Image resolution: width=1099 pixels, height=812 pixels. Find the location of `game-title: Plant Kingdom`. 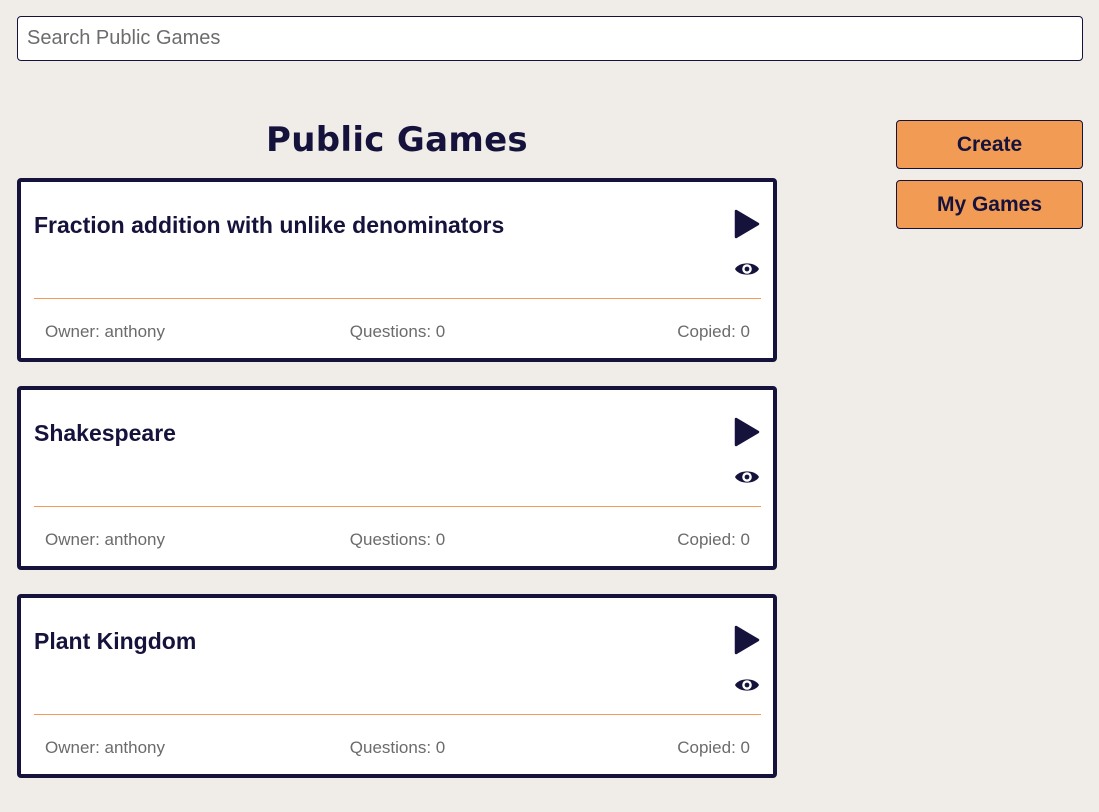

game-title: Plant Kingdom is located at coordinates (115, 641).